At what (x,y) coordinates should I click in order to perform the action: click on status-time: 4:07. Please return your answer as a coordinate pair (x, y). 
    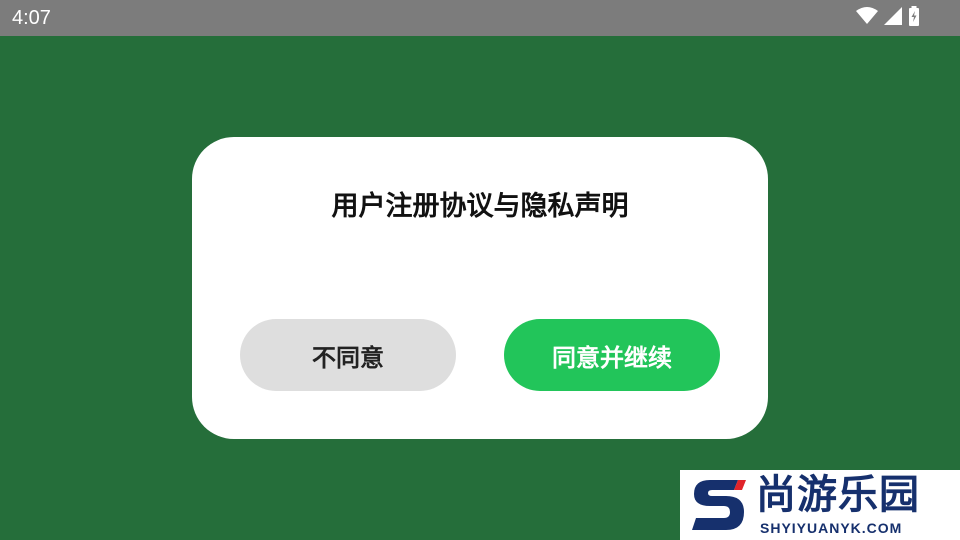
    Looking at the image, I should click on (31, 18).